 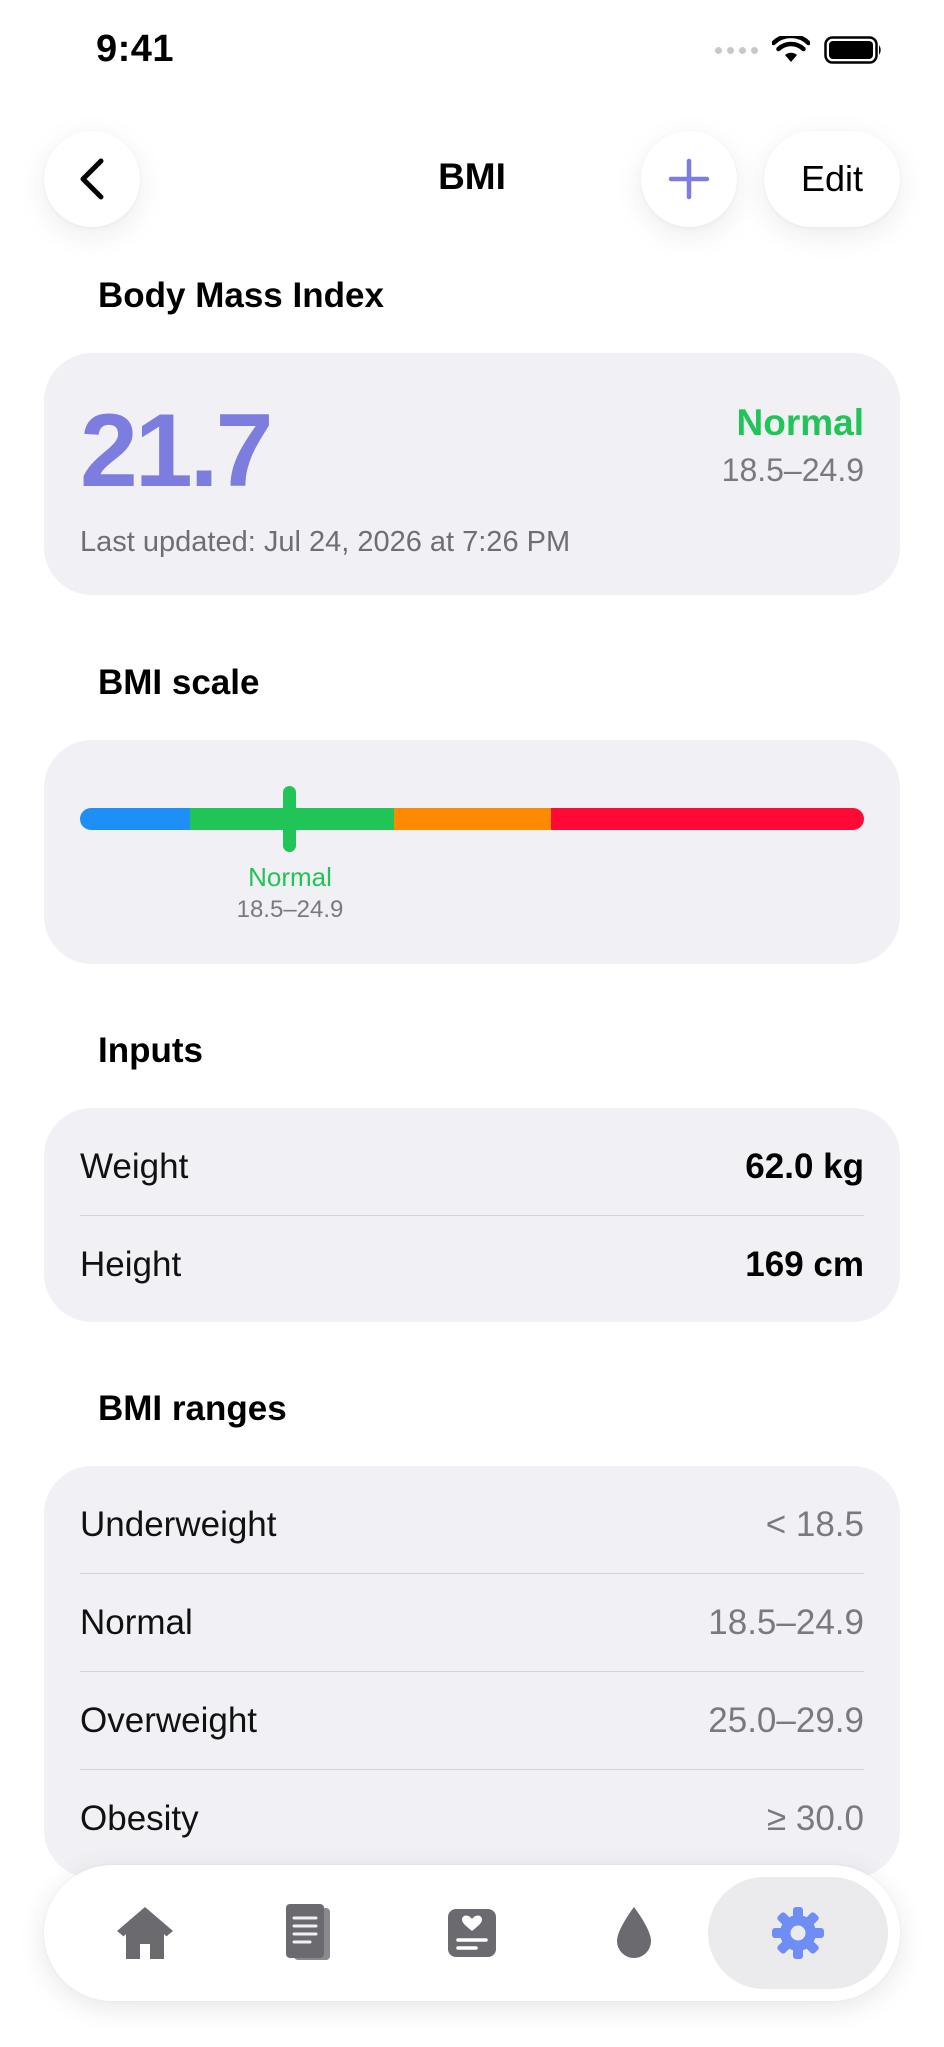 I want to click on tab-health, so click(x=472, y=1933).